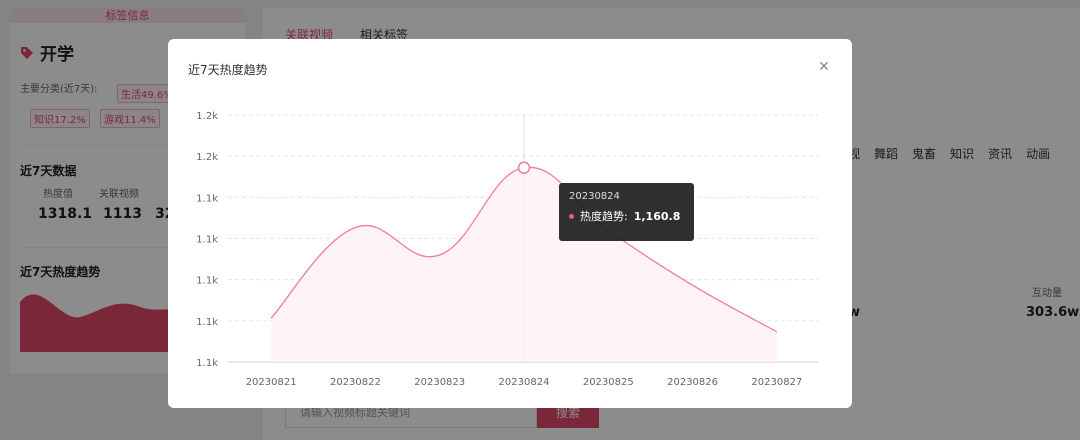  What do you see at coordinates (608, 382) in the screenshot?
I see `x-tick-label: 20230825` at bounding box center [608, 382].